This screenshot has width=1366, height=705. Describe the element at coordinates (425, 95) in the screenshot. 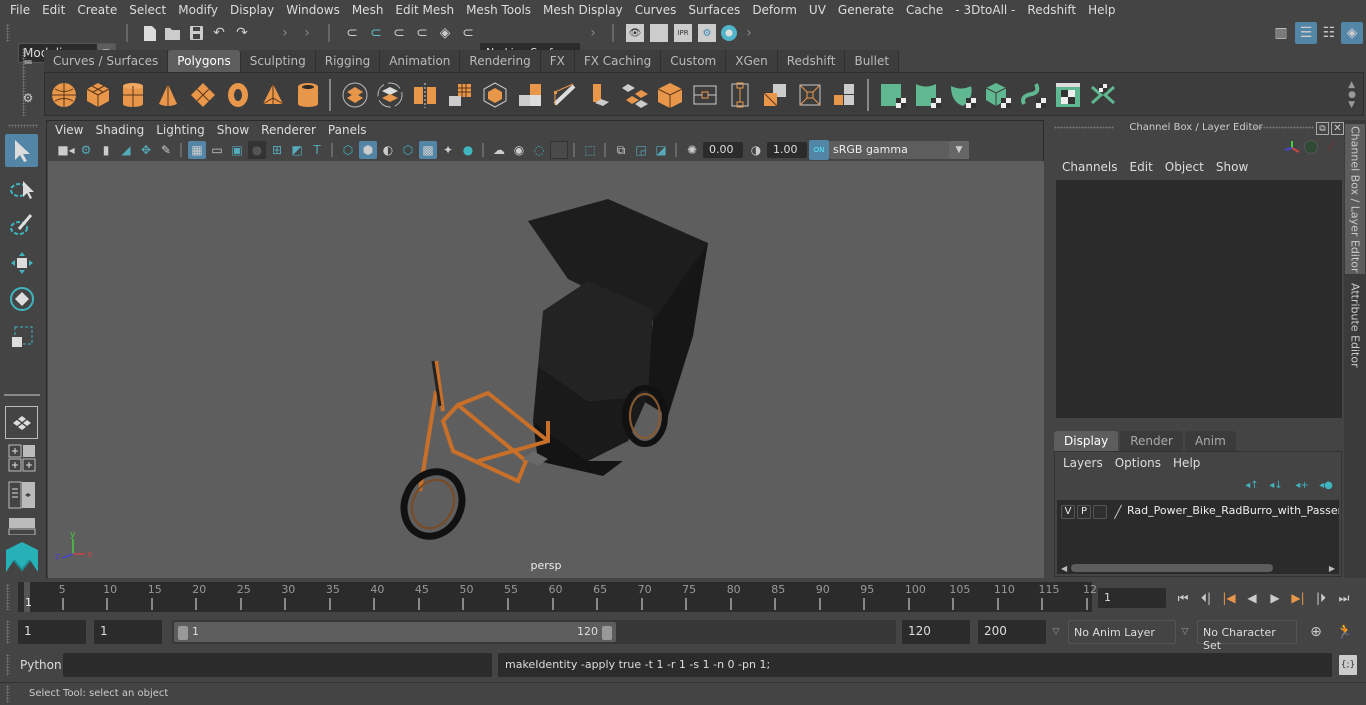

I see `mirror-icon` at that location.